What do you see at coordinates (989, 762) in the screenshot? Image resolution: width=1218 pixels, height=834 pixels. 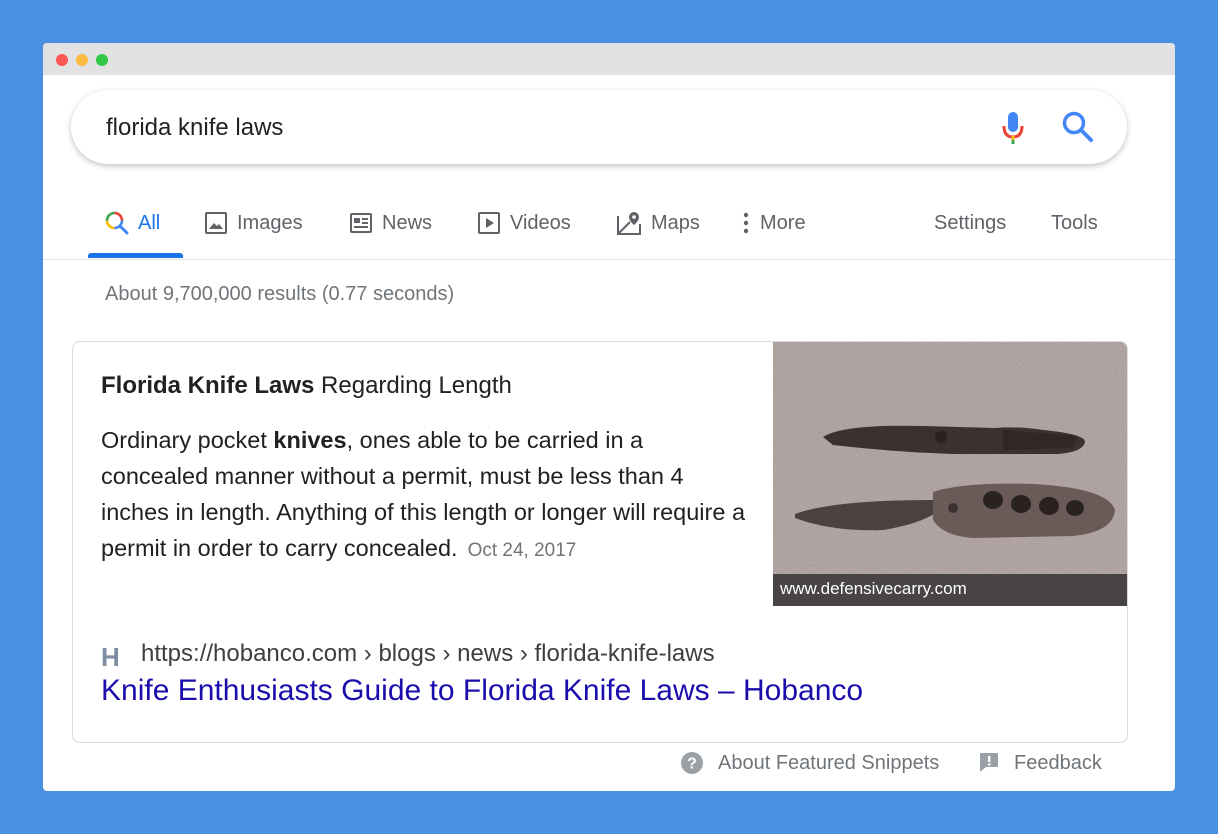 I see `feedback-icon` at bounding box center [989, 762].